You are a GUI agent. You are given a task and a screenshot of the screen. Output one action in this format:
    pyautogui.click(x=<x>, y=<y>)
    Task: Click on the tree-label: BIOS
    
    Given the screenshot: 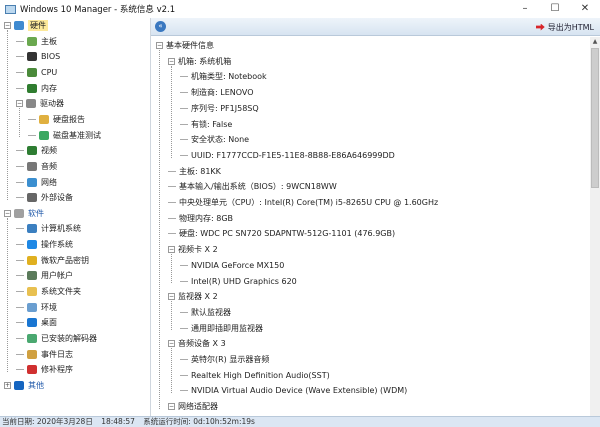 What is the action you would take?
    pyautogui.click(x=51, y=57)
    